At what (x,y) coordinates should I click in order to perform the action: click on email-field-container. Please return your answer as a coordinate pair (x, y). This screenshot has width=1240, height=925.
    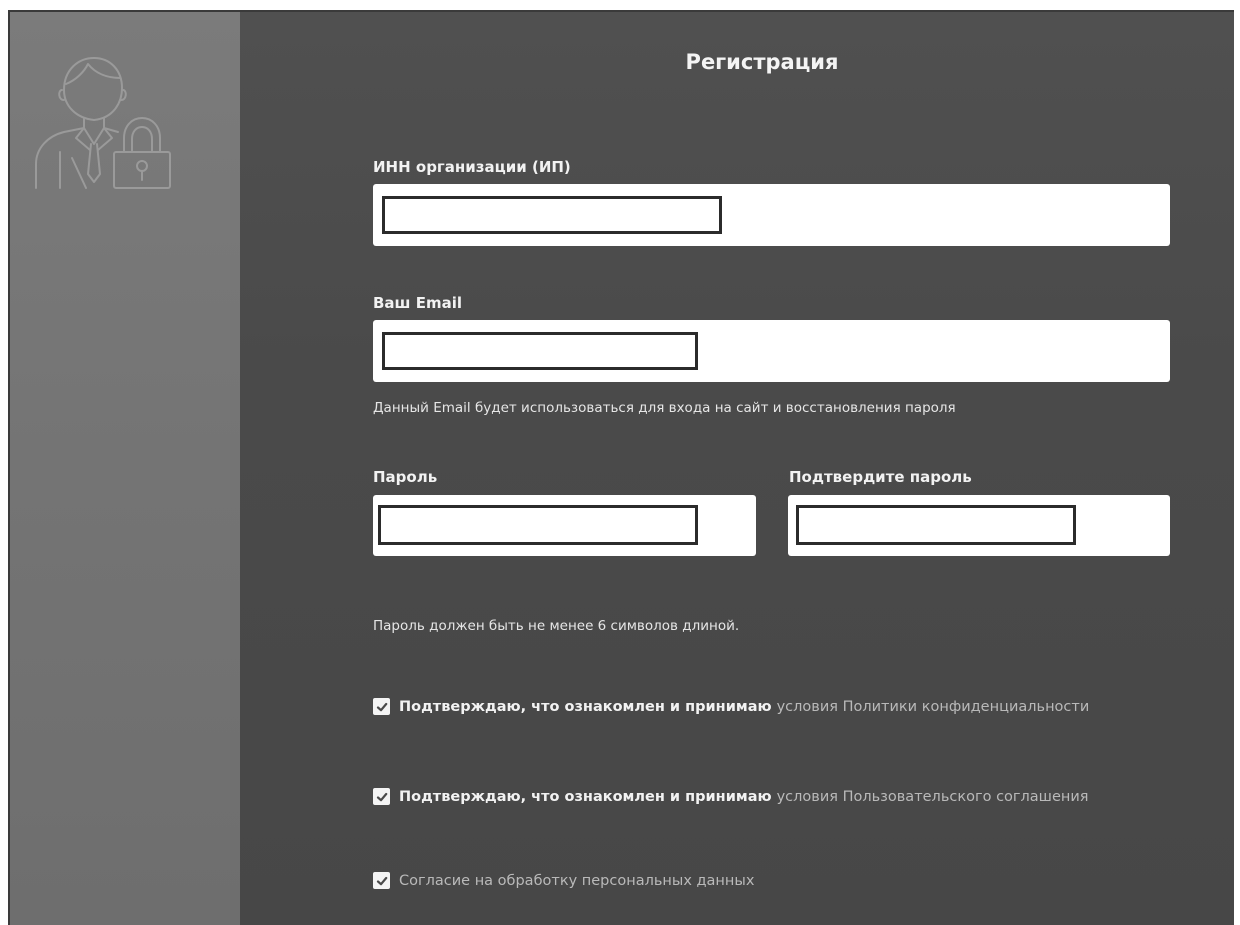
    Looking at the image, I should click on (771, 351).